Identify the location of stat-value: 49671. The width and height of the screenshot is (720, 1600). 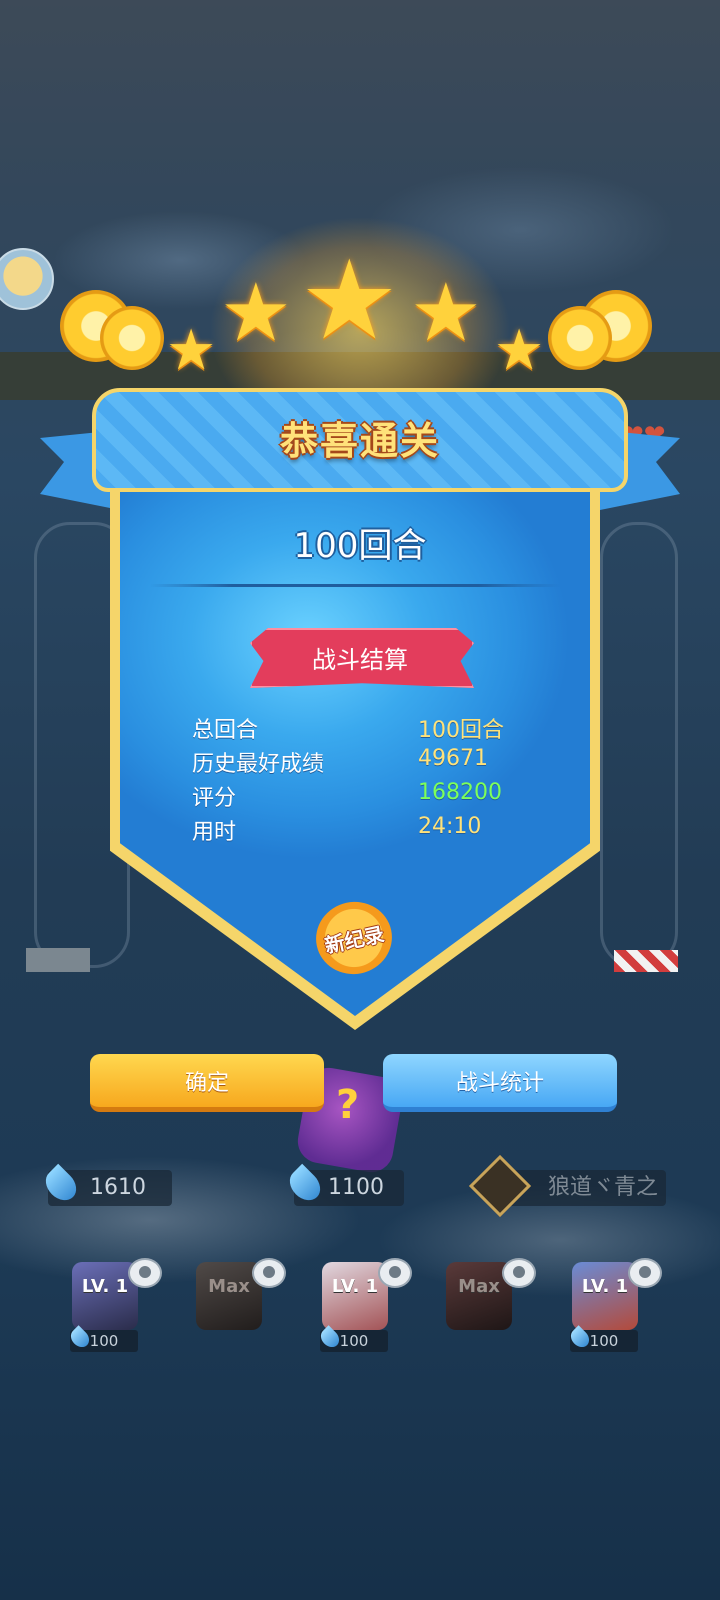
(453, 758).